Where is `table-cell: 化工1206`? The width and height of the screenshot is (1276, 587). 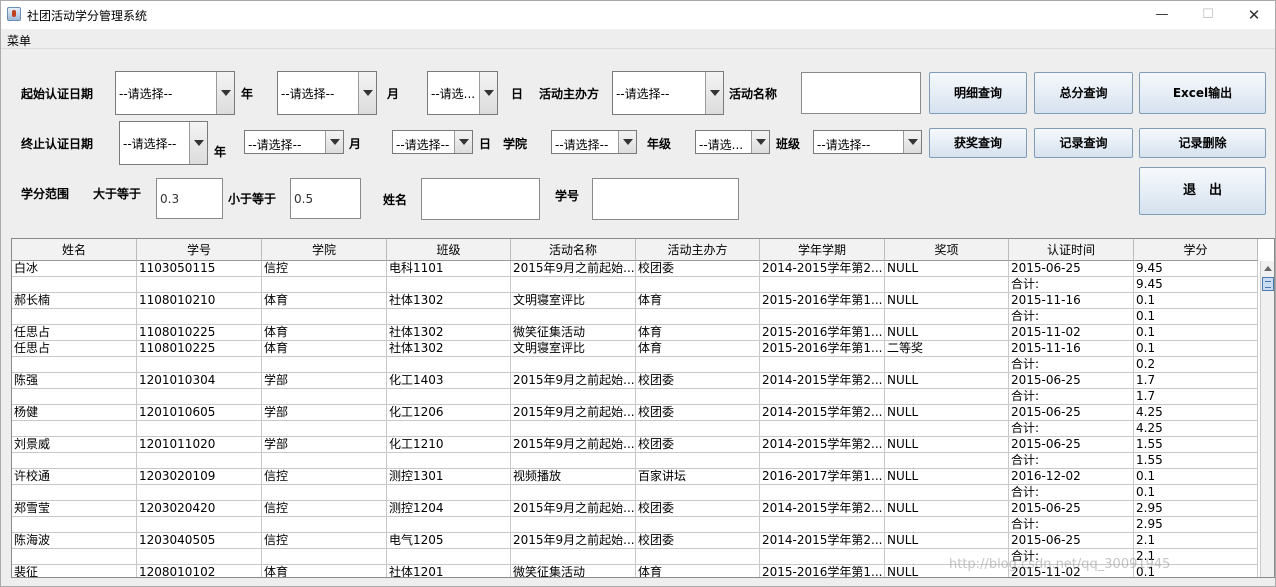 table-cell: 化工1206 is located at coordinates (449, 413).